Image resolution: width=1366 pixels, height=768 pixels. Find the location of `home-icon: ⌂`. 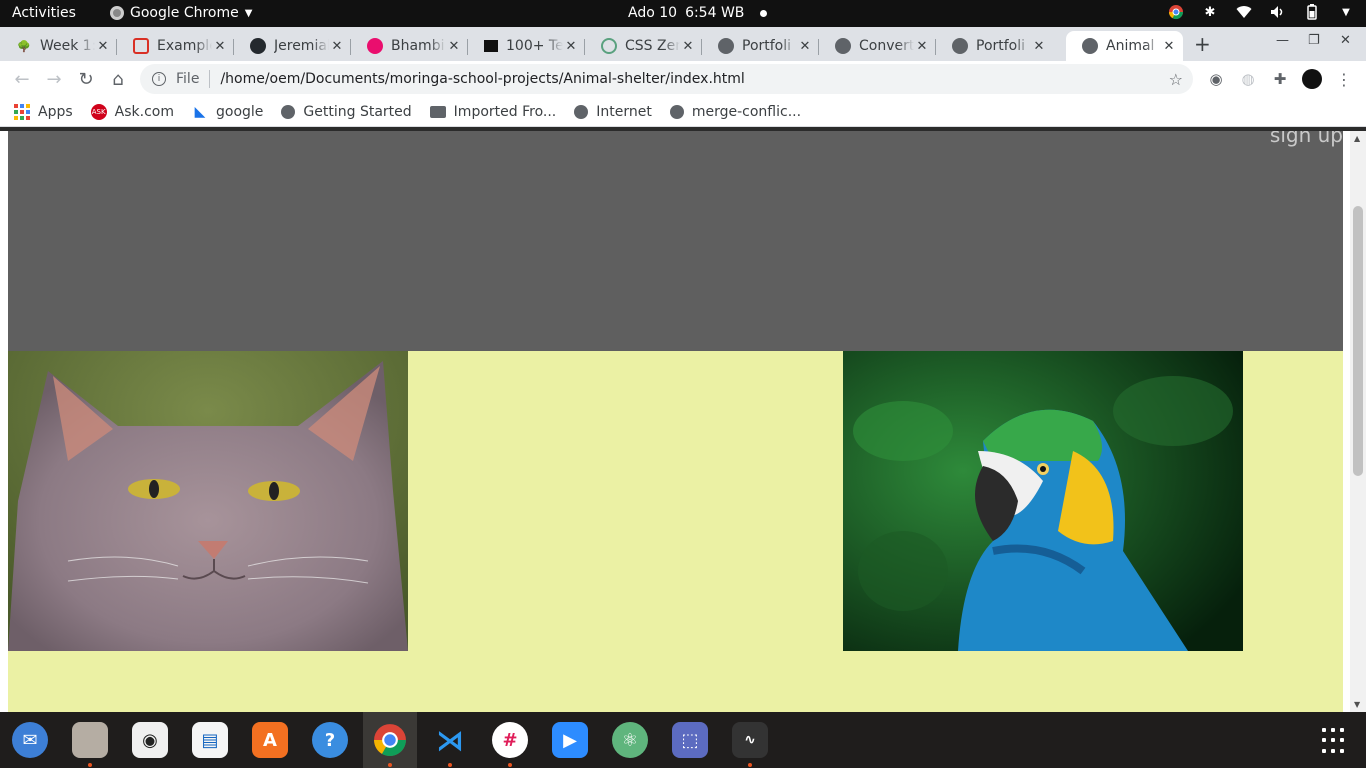

home-icon: ⌂ is located at coordinates (118, 79).